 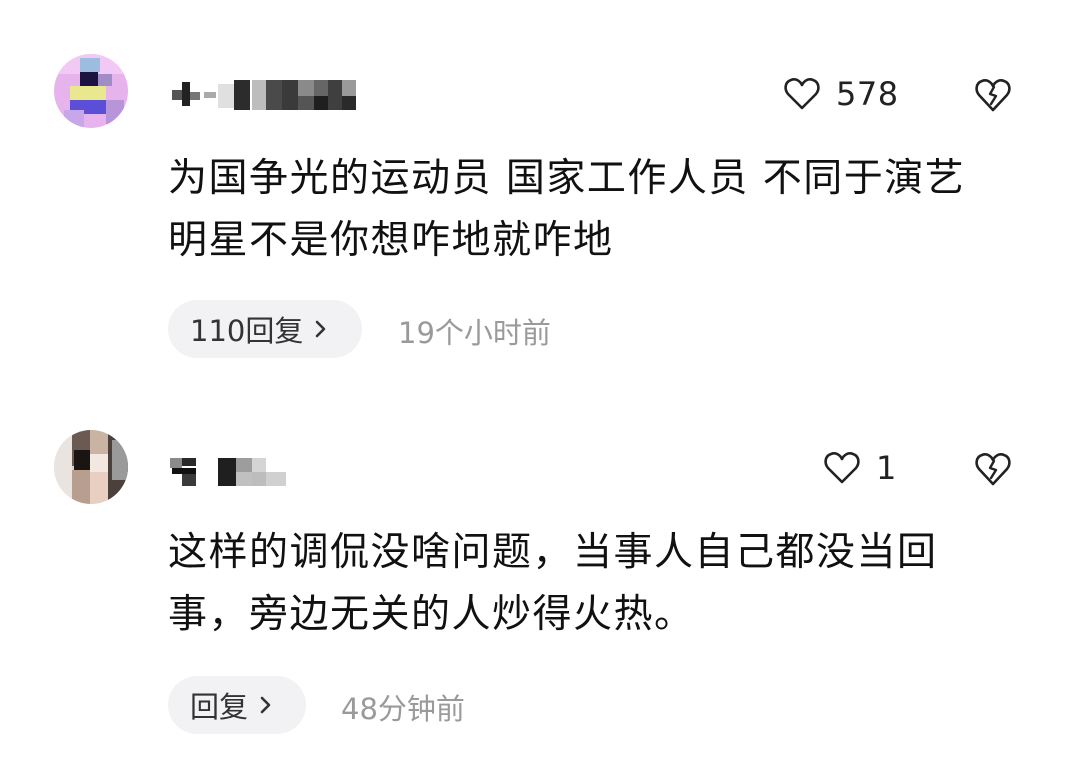 What do you see at coordinates (391, 240) in the screenshot?
I see `comment-text-line: 明星不是你想咋地就咋地` at bounding box center [391, 240].